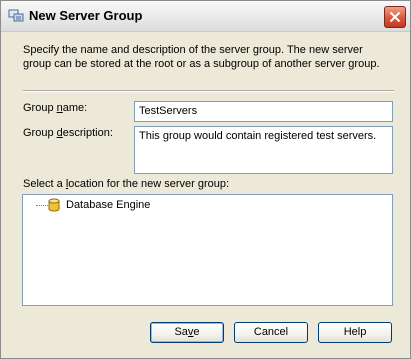 This screenshot has height=359, width=411. What do you see at coordinates (205, 16) in the screenshot?
I see `title-bar: New Server Group` at bounding box center [205, 16].